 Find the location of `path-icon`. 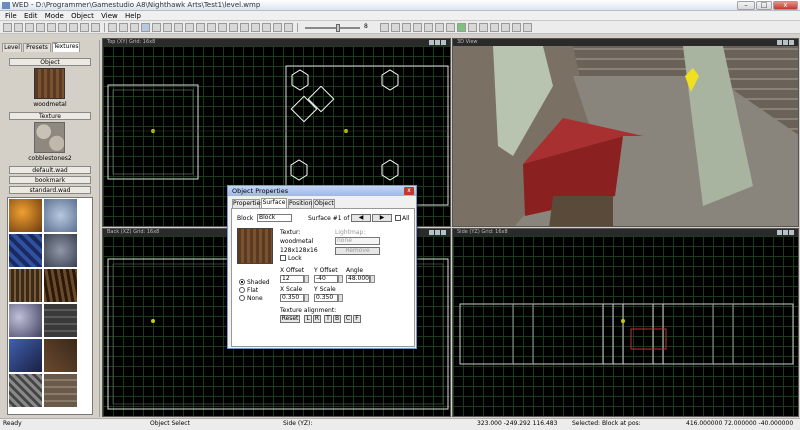

path-icon is located at coordinates (417, 27).